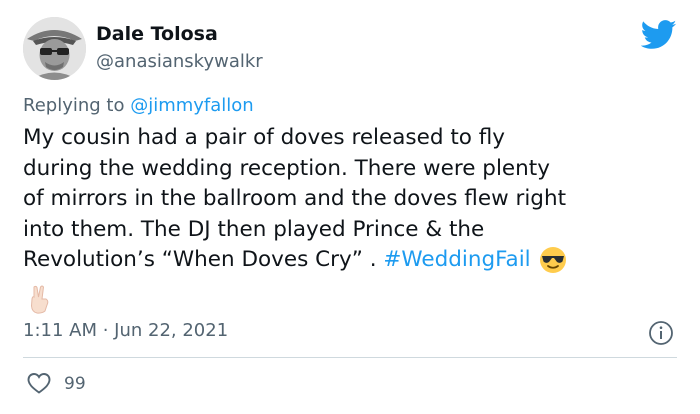 The image size is (700, 414). What do you see at coordinates (77, 105) in the screenshot?
I see `reply-prefix: Replying to` at bounding box center [77, 105].